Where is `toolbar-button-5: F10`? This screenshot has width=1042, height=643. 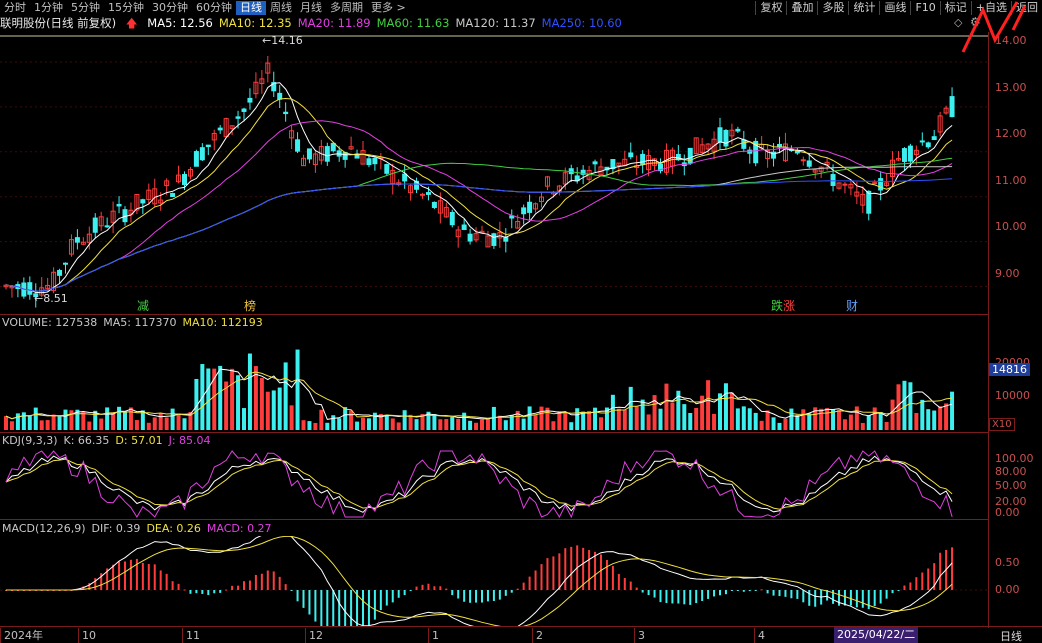
toolbar-button-5: F10 is located at coordinates (924, 8).